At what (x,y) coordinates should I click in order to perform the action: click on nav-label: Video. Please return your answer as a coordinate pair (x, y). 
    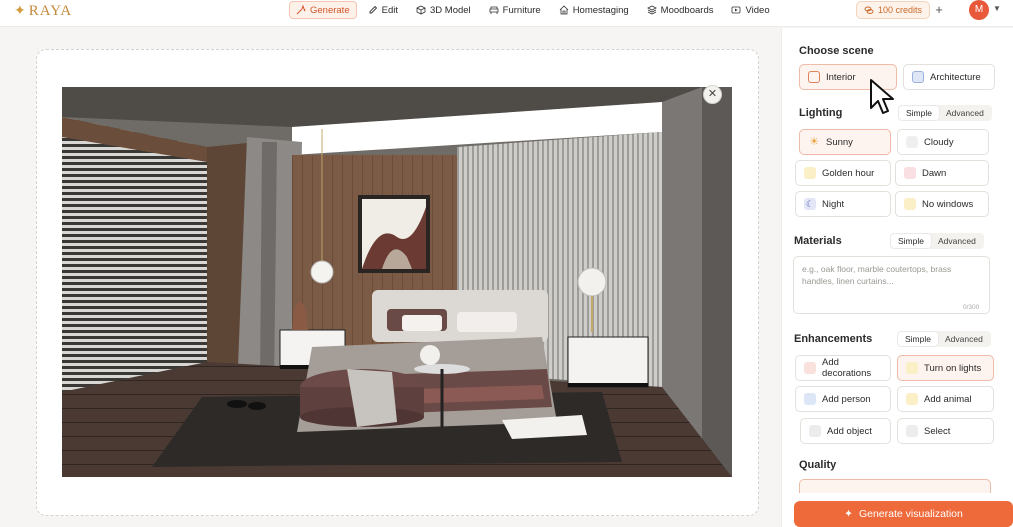
    Looking at the image, I should click on (757, 10).